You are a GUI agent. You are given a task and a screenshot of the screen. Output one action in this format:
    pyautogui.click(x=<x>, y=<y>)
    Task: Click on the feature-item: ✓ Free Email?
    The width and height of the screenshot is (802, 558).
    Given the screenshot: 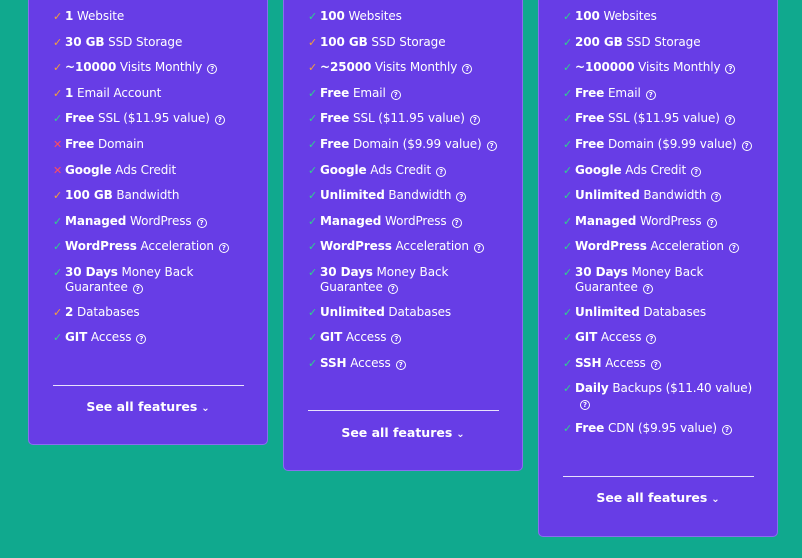 What is the action you would take?
    pyautogui.click(x=661, y=93)
    